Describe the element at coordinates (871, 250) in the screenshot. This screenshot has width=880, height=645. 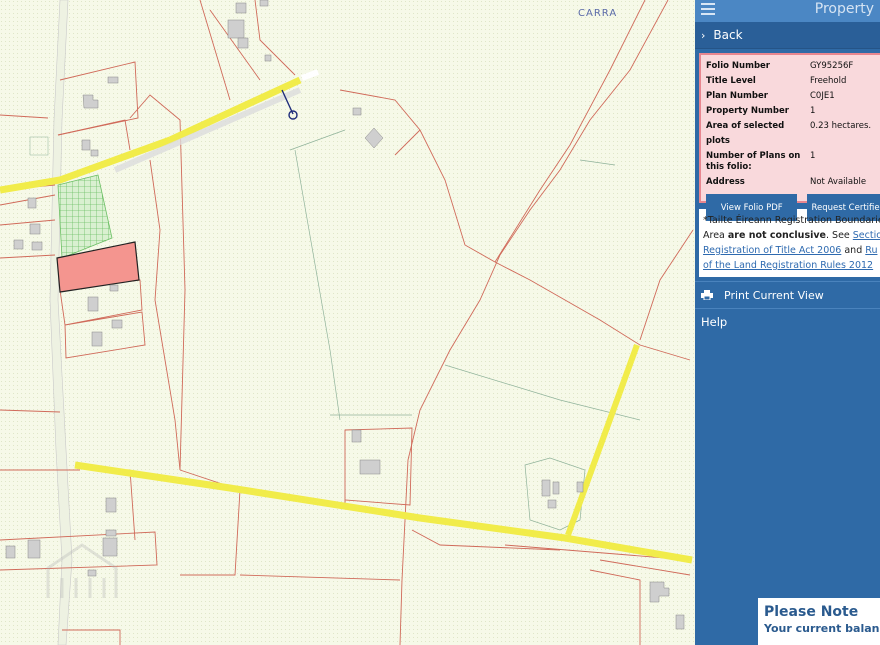
I see `rules-link: Ru` at that location.